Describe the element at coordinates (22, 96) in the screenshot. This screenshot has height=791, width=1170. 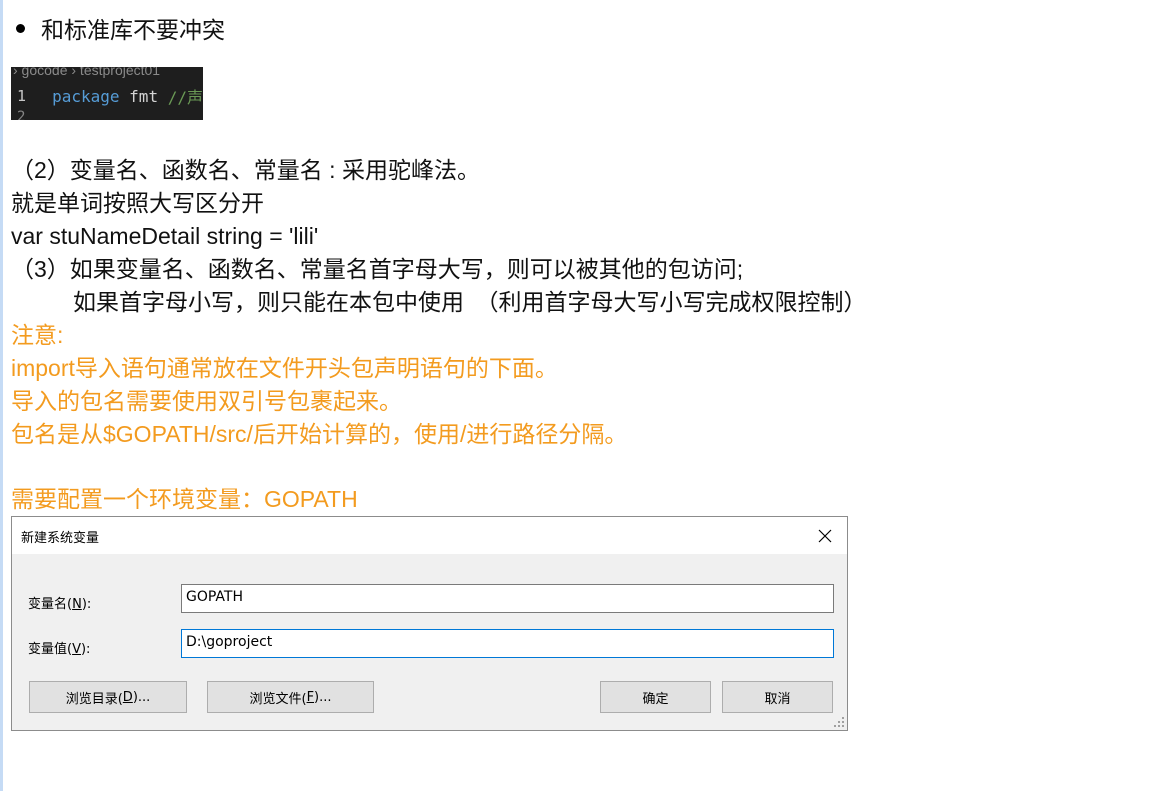
I see `line-number: 1` at that location.